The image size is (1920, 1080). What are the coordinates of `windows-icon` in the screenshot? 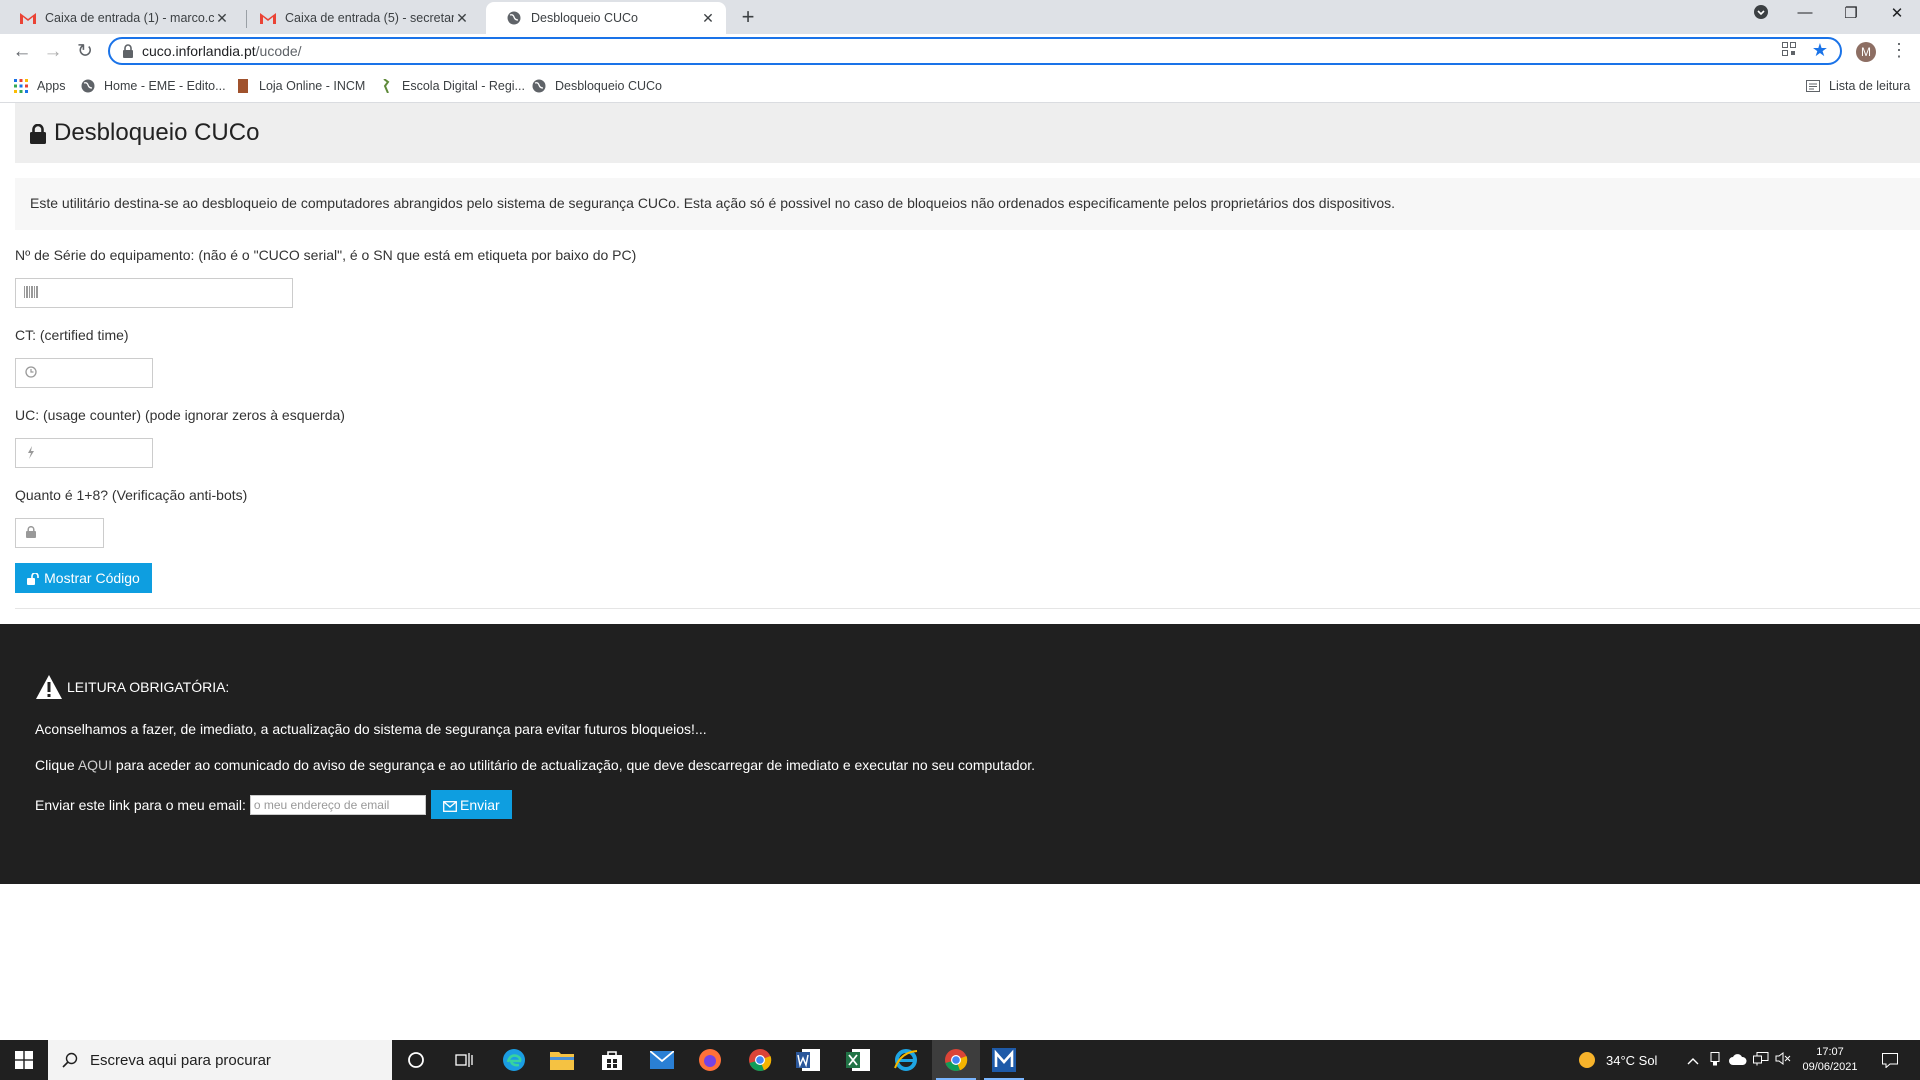 It's located at (24, 1060).